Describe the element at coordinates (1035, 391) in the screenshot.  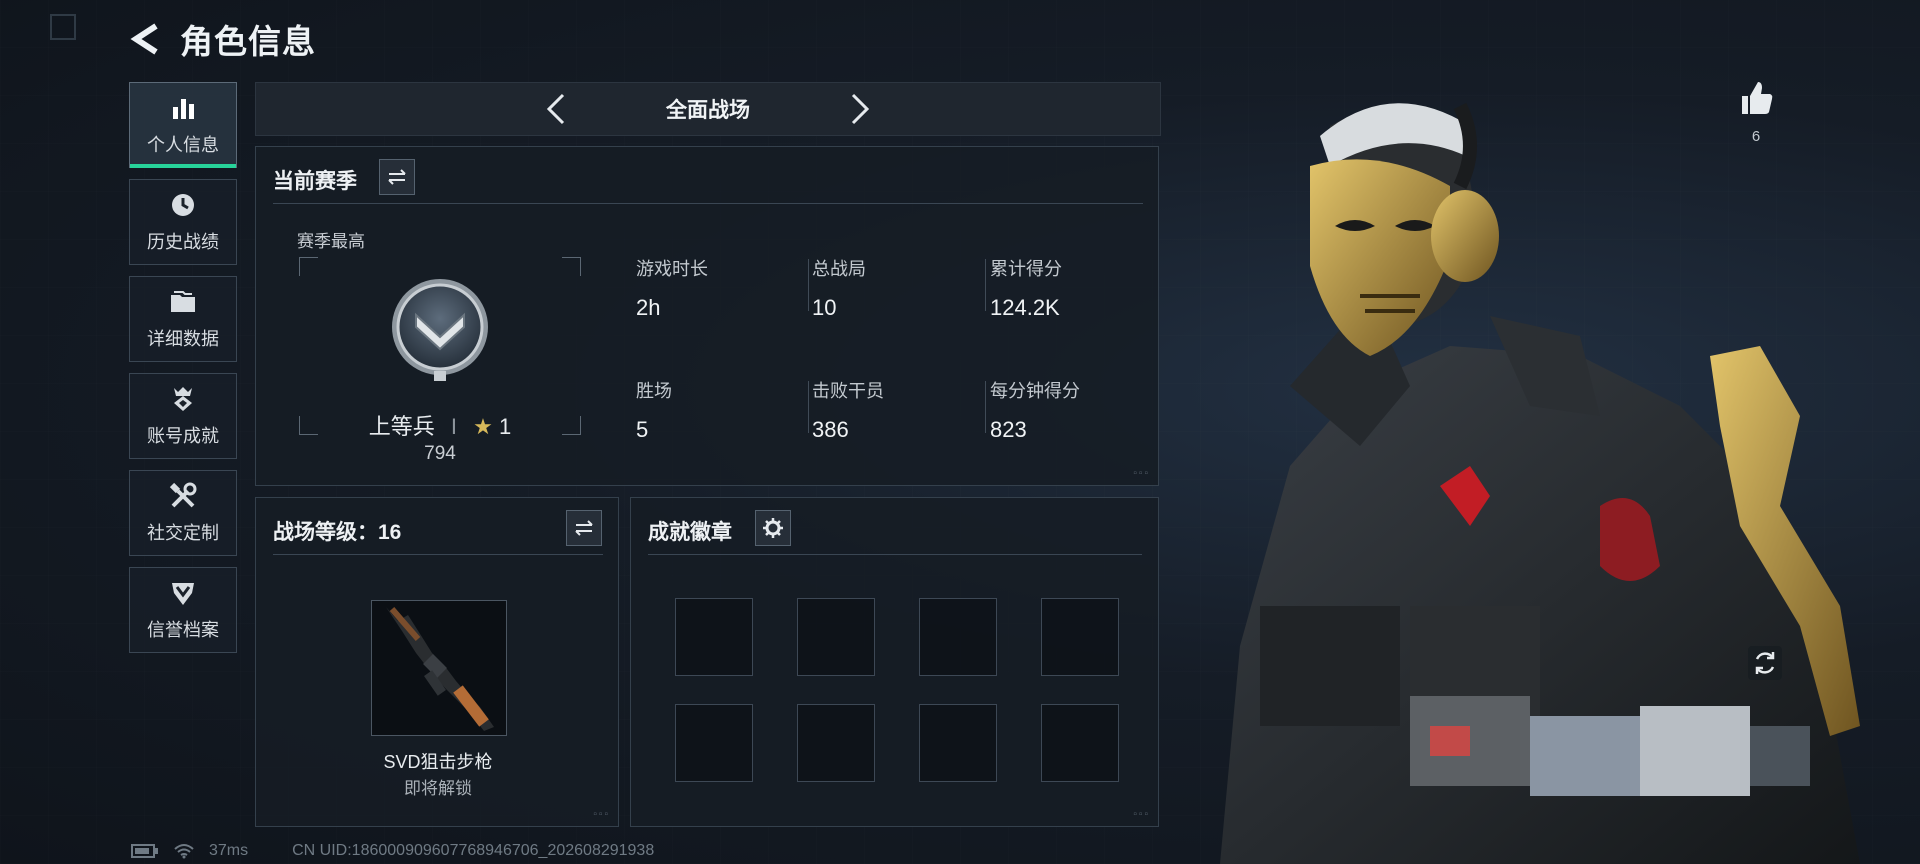
I see `stat-label: 每分钟得分` at that location.